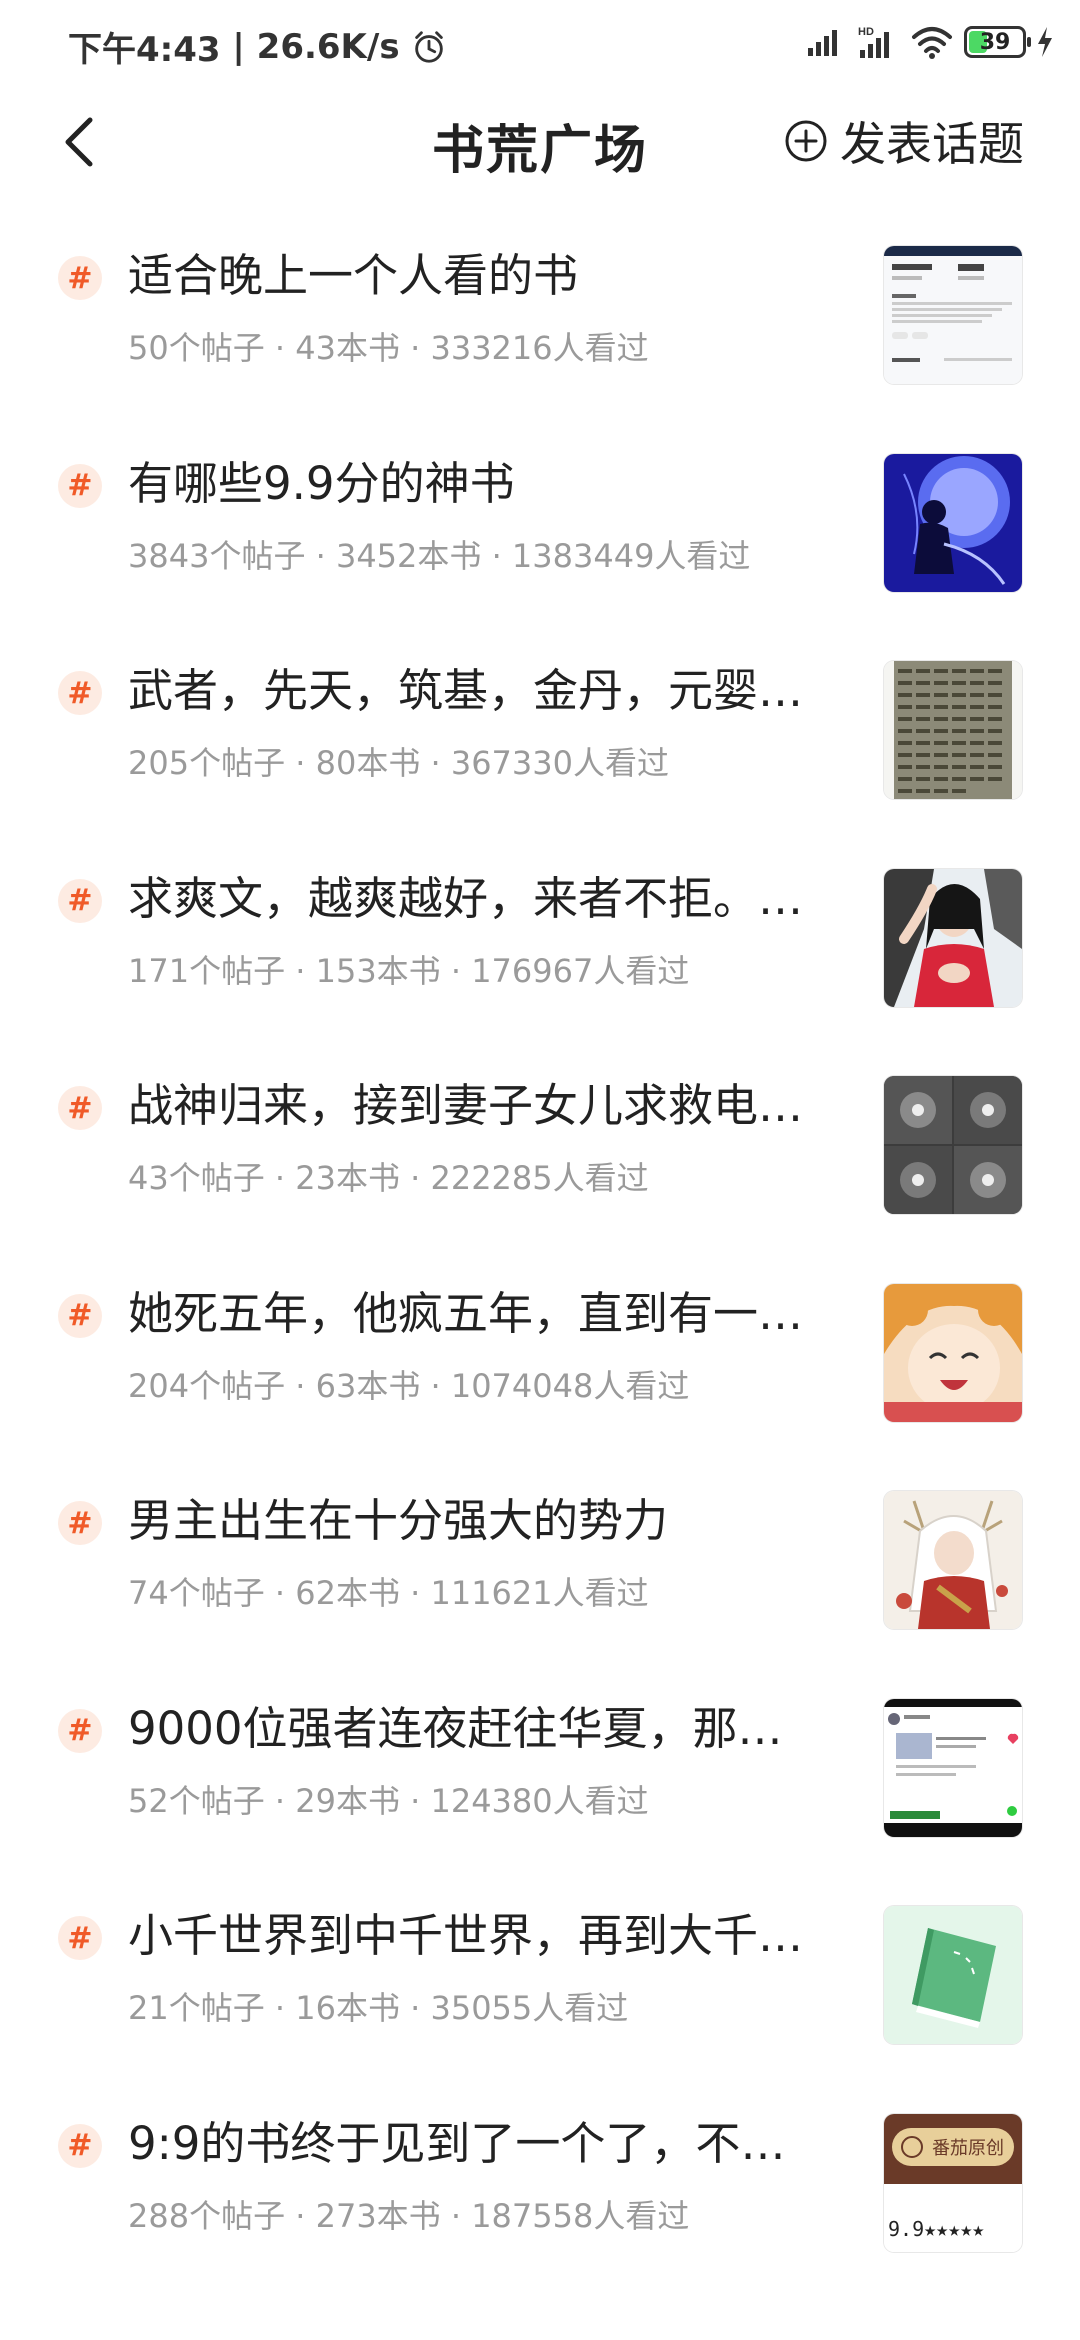  I want to click on topic-meta: 50个帖子 · 43本书 · 333216人看过, so click(388, 348).